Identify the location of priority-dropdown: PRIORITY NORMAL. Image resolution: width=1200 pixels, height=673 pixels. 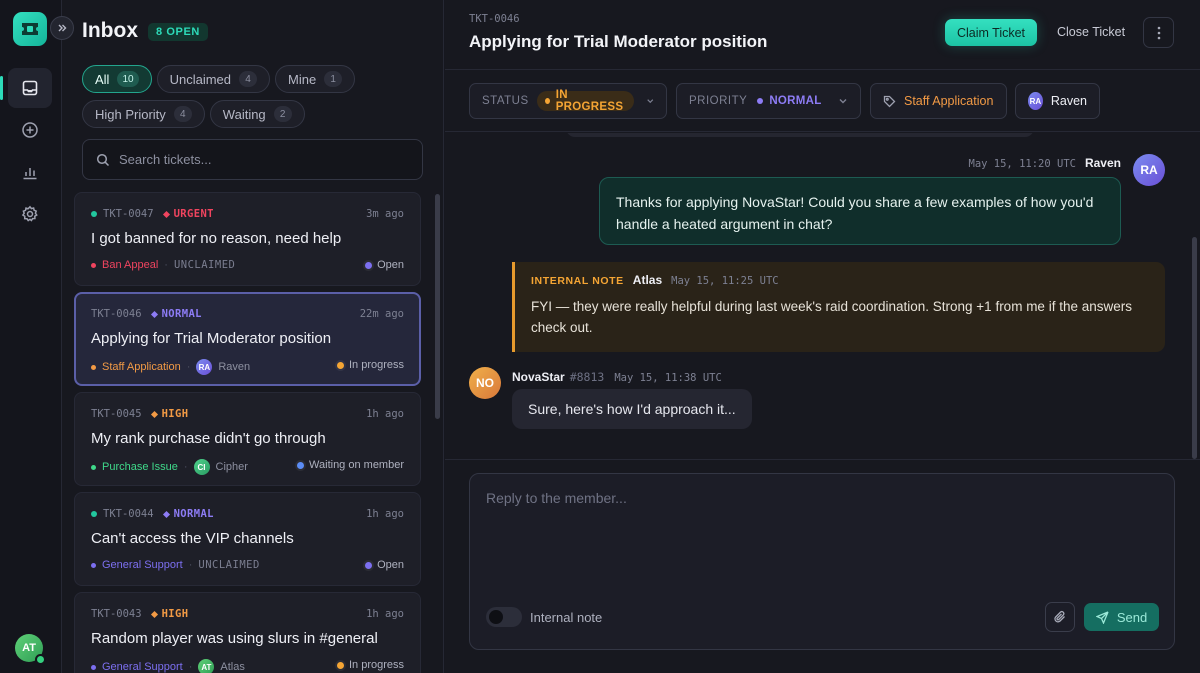
(768, 101).